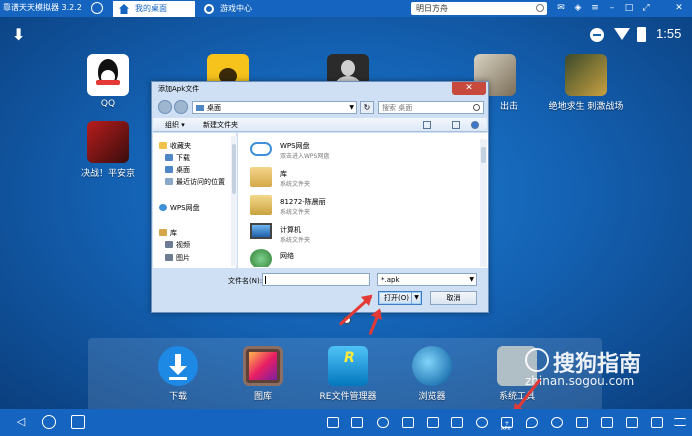 The image size is (692, 436). Describe the element at coordinates (181, 107) in the screenshot. I see `forward-button` at that location.